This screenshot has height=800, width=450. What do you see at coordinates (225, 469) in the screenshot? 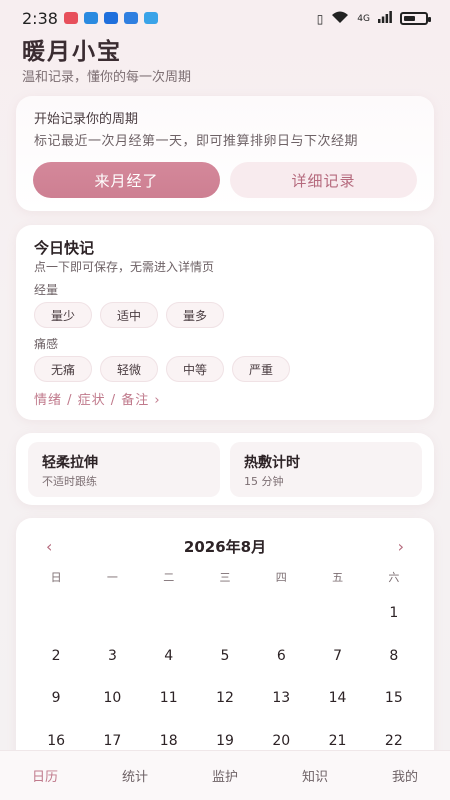
I see `tools-card: 轻柔拉伸 不适时跟练 热敷计时 15 分钟` at bounding box center [225, 469].